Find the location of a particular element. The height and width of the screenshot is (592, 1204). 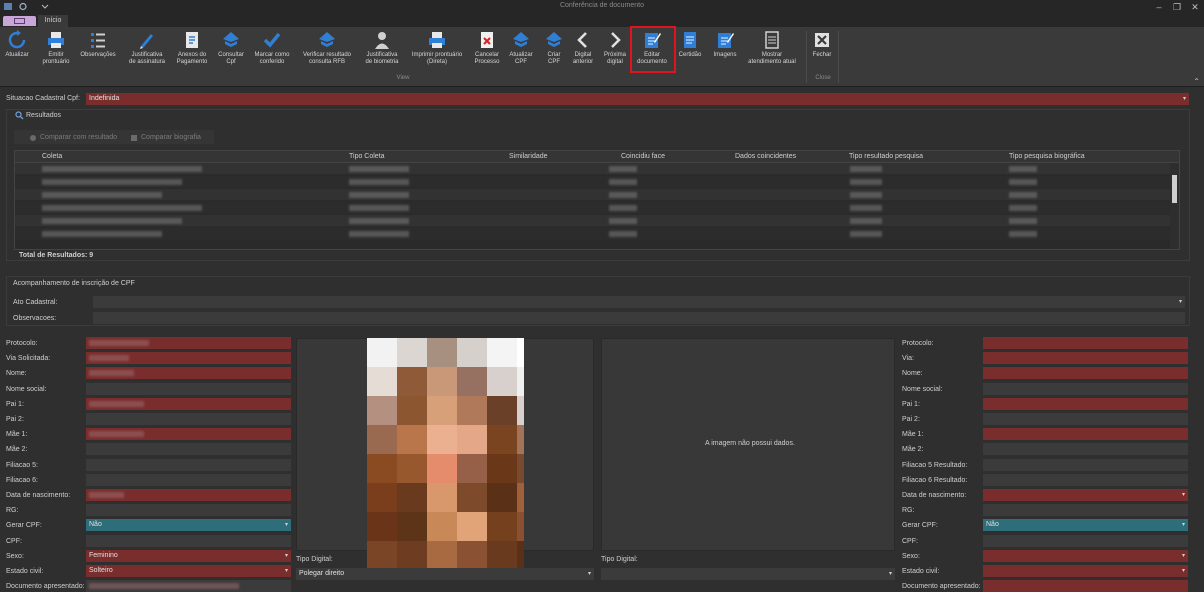

ribbon-button-verificar: Verificar resultado consulta RFB is located at coordinates (327, 52).